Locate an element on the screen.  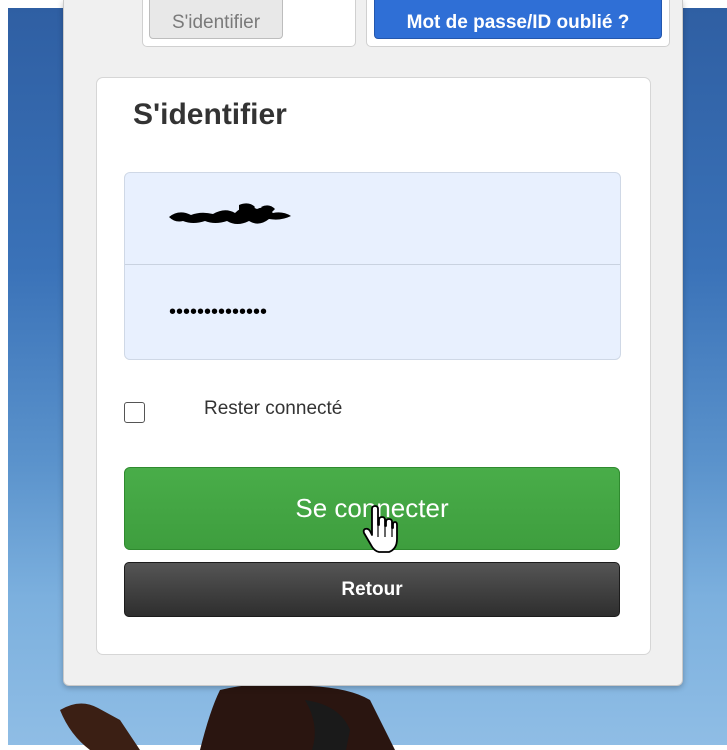
password-input is located at coordinates (372, 312).